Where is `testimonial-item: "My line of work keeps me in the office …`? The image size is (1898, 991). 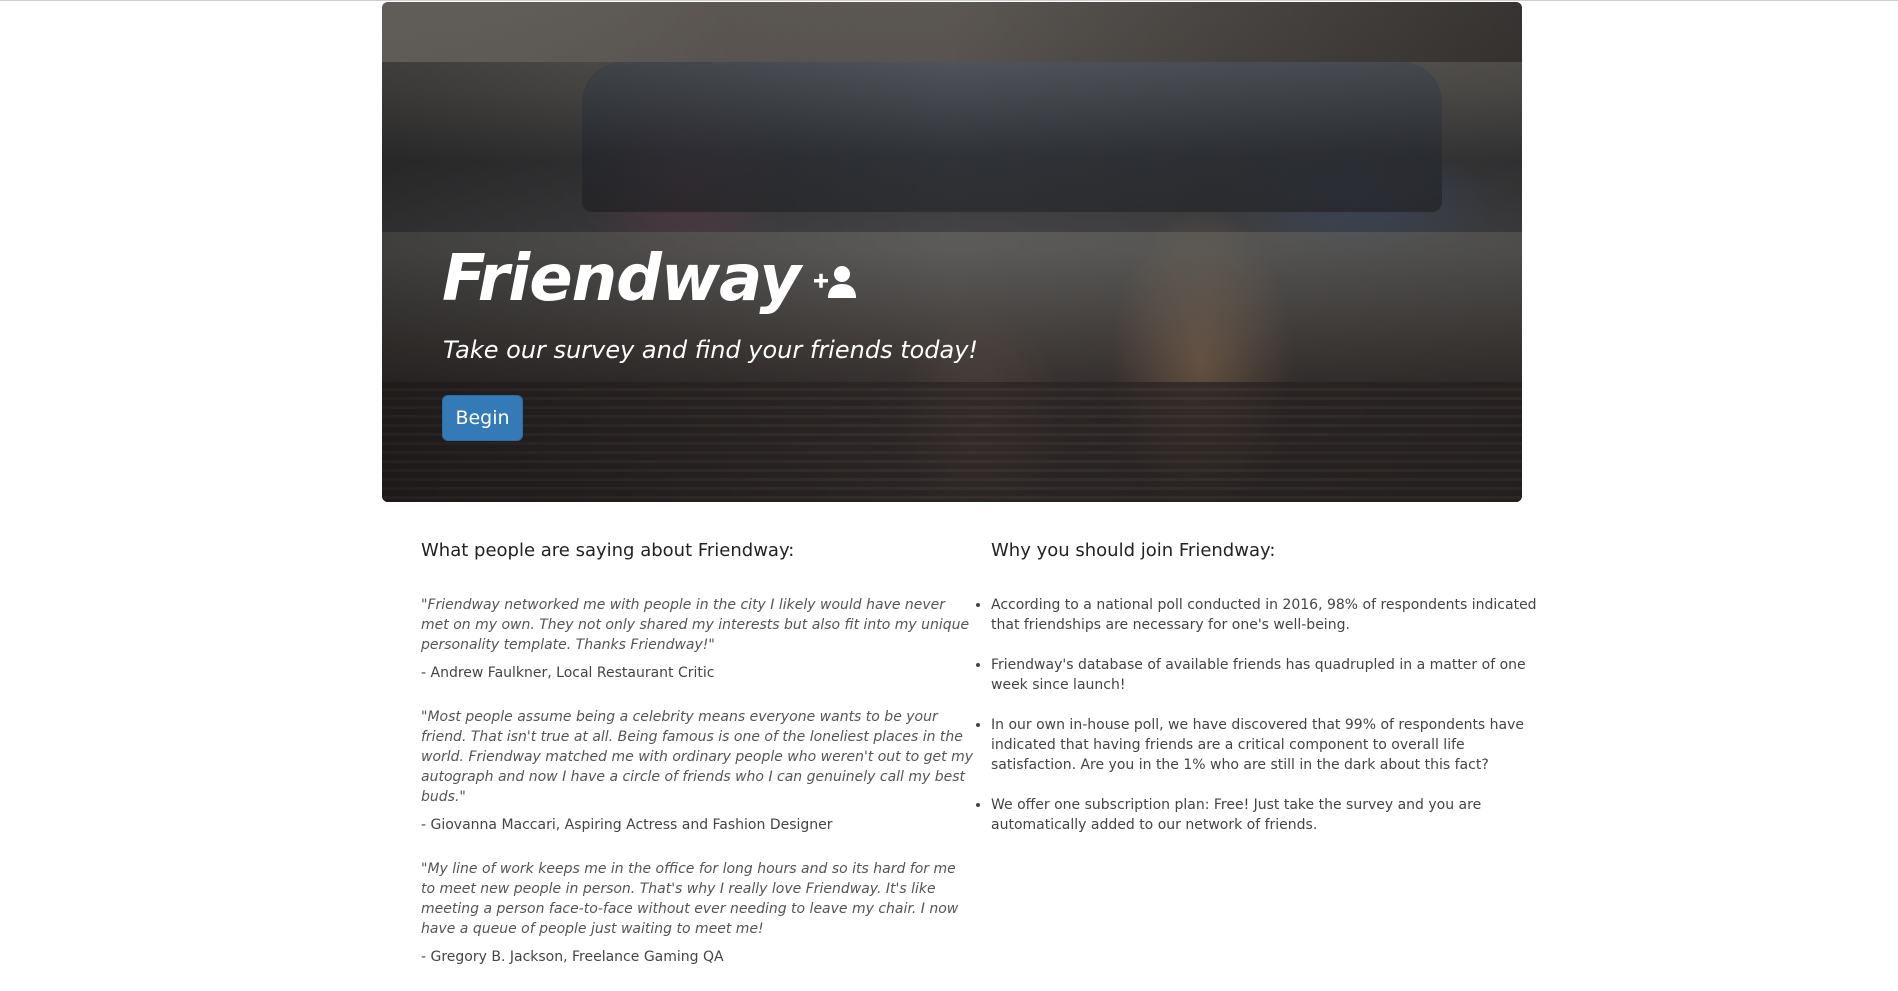
testimonial-item: "My line of work keeps me in the office … is located at coordinates (697, 913).